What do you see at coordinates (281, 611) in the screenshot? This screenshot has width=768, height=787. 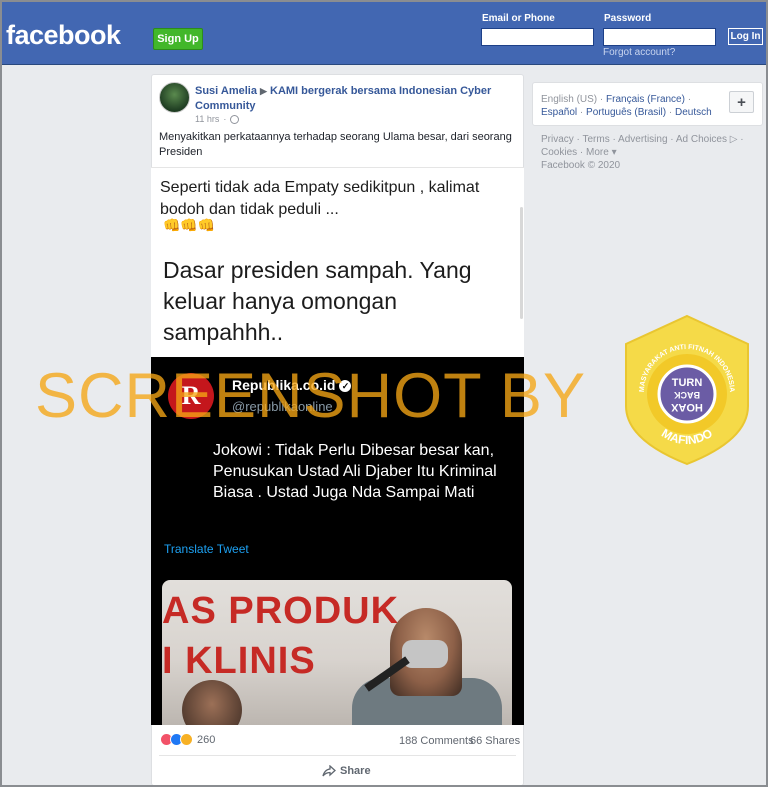 I see `photo-banner-line-1: AS PRODUK` at bounding box center [281, 611].